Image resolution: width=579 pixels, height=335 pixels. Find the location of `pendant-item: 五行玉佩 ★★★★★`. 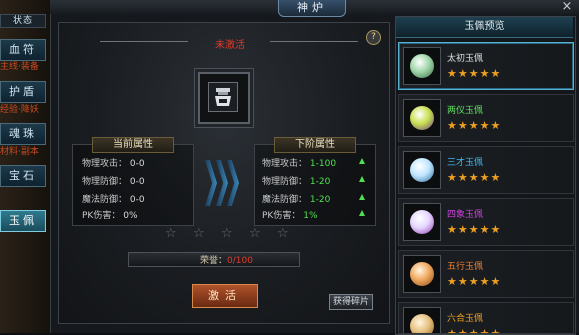

pendant-item: 五行玉佩 ★★★★★ is located at coordinates (486, 274).